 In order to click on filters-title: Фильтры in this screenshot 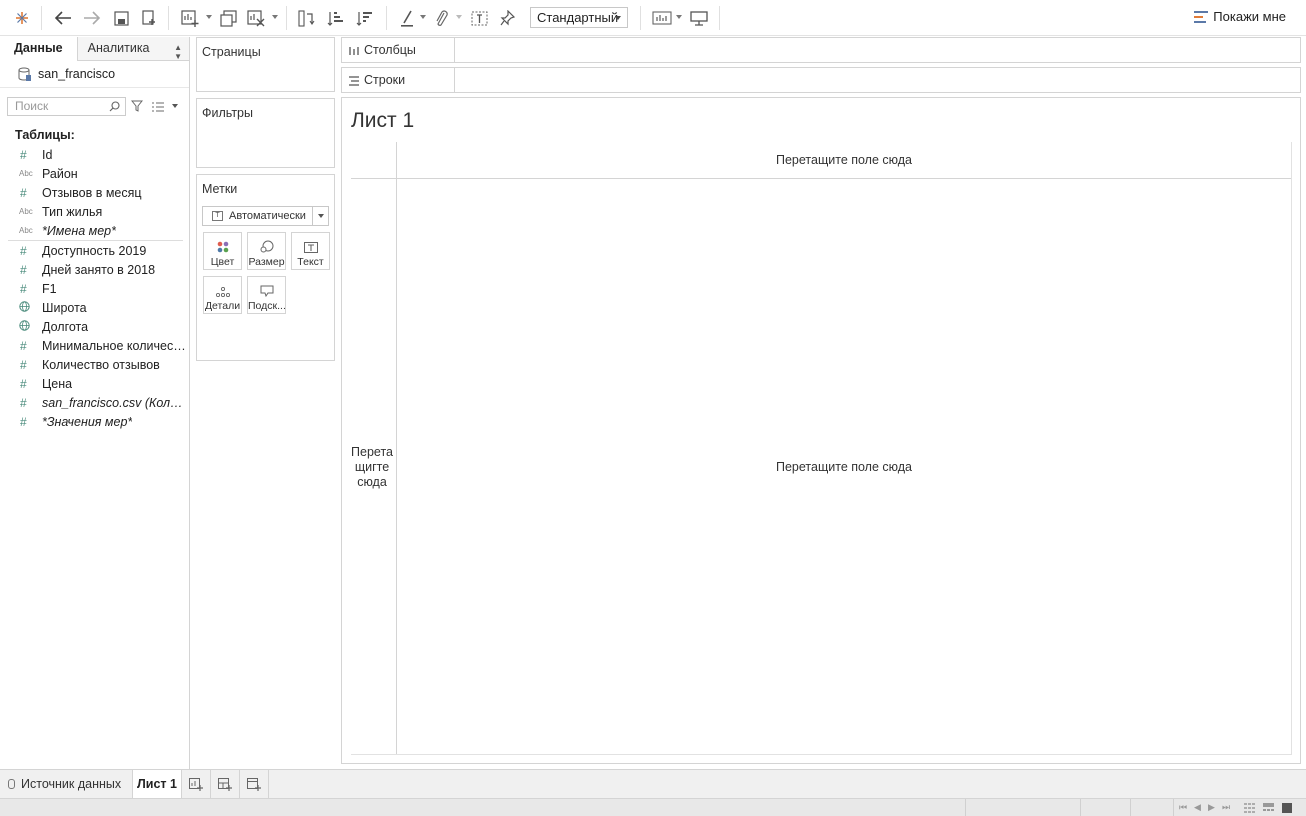, I will do `click(227, 113)`.